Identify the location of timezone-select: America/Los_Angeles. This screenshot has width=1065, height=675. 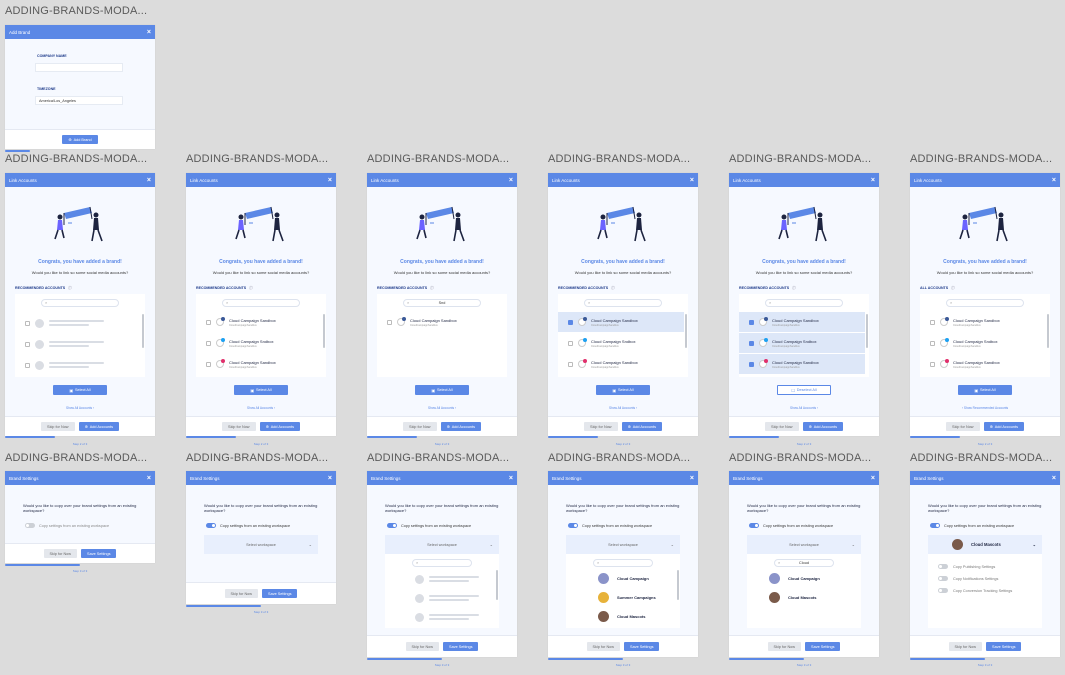
(79, 100).